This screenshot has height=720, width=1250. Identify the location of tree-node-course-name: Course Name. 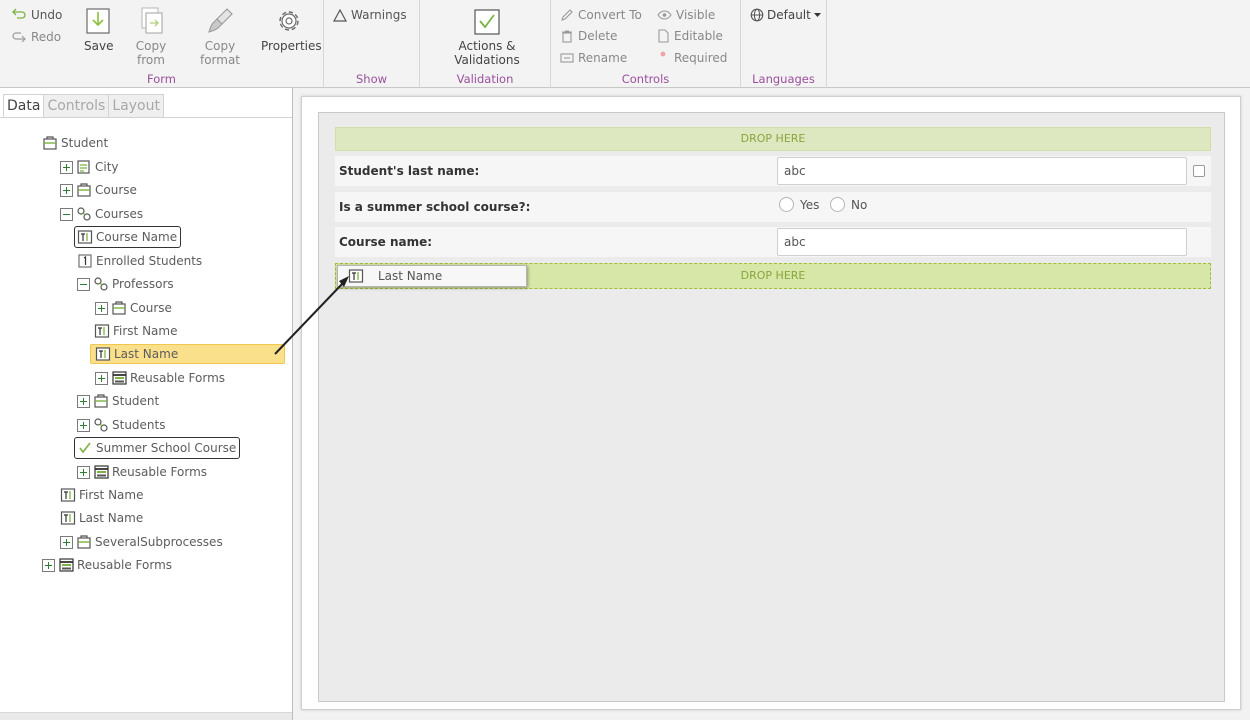
(128, 237).